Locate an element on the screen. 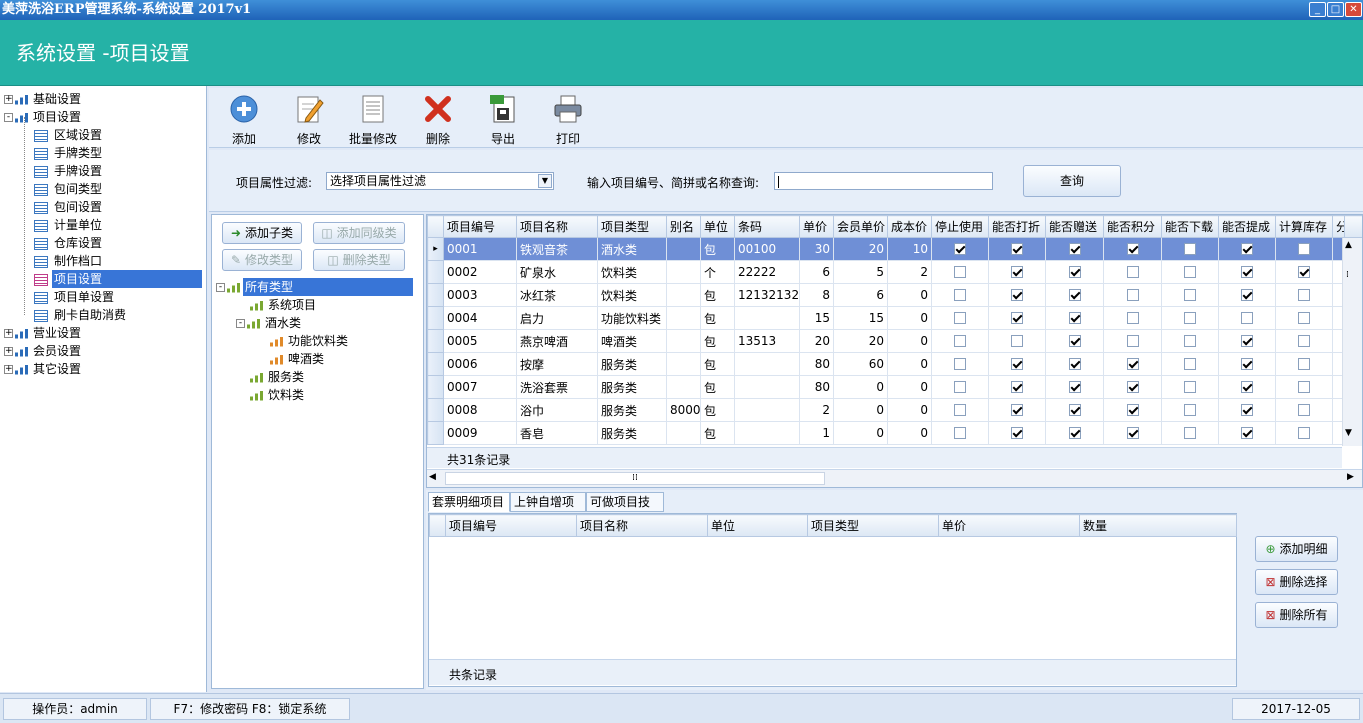 Image resolution: width=1363 pixels, height=723 pixels. price-cell: 2 is located at coordinates (816, 410).